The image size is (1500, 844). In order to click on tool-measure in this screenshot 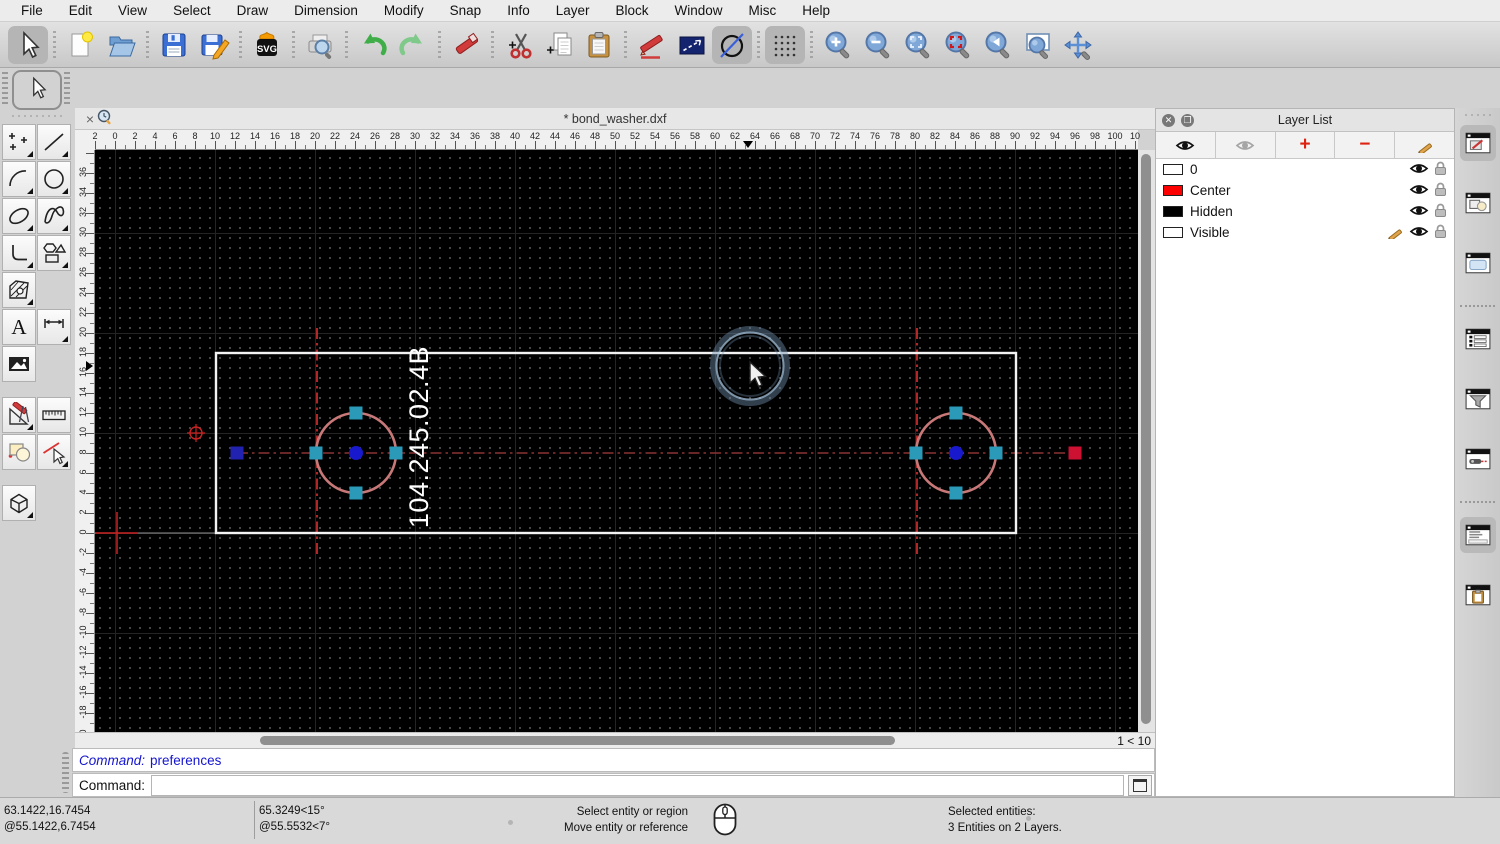, I will do `click(54, 415)`.